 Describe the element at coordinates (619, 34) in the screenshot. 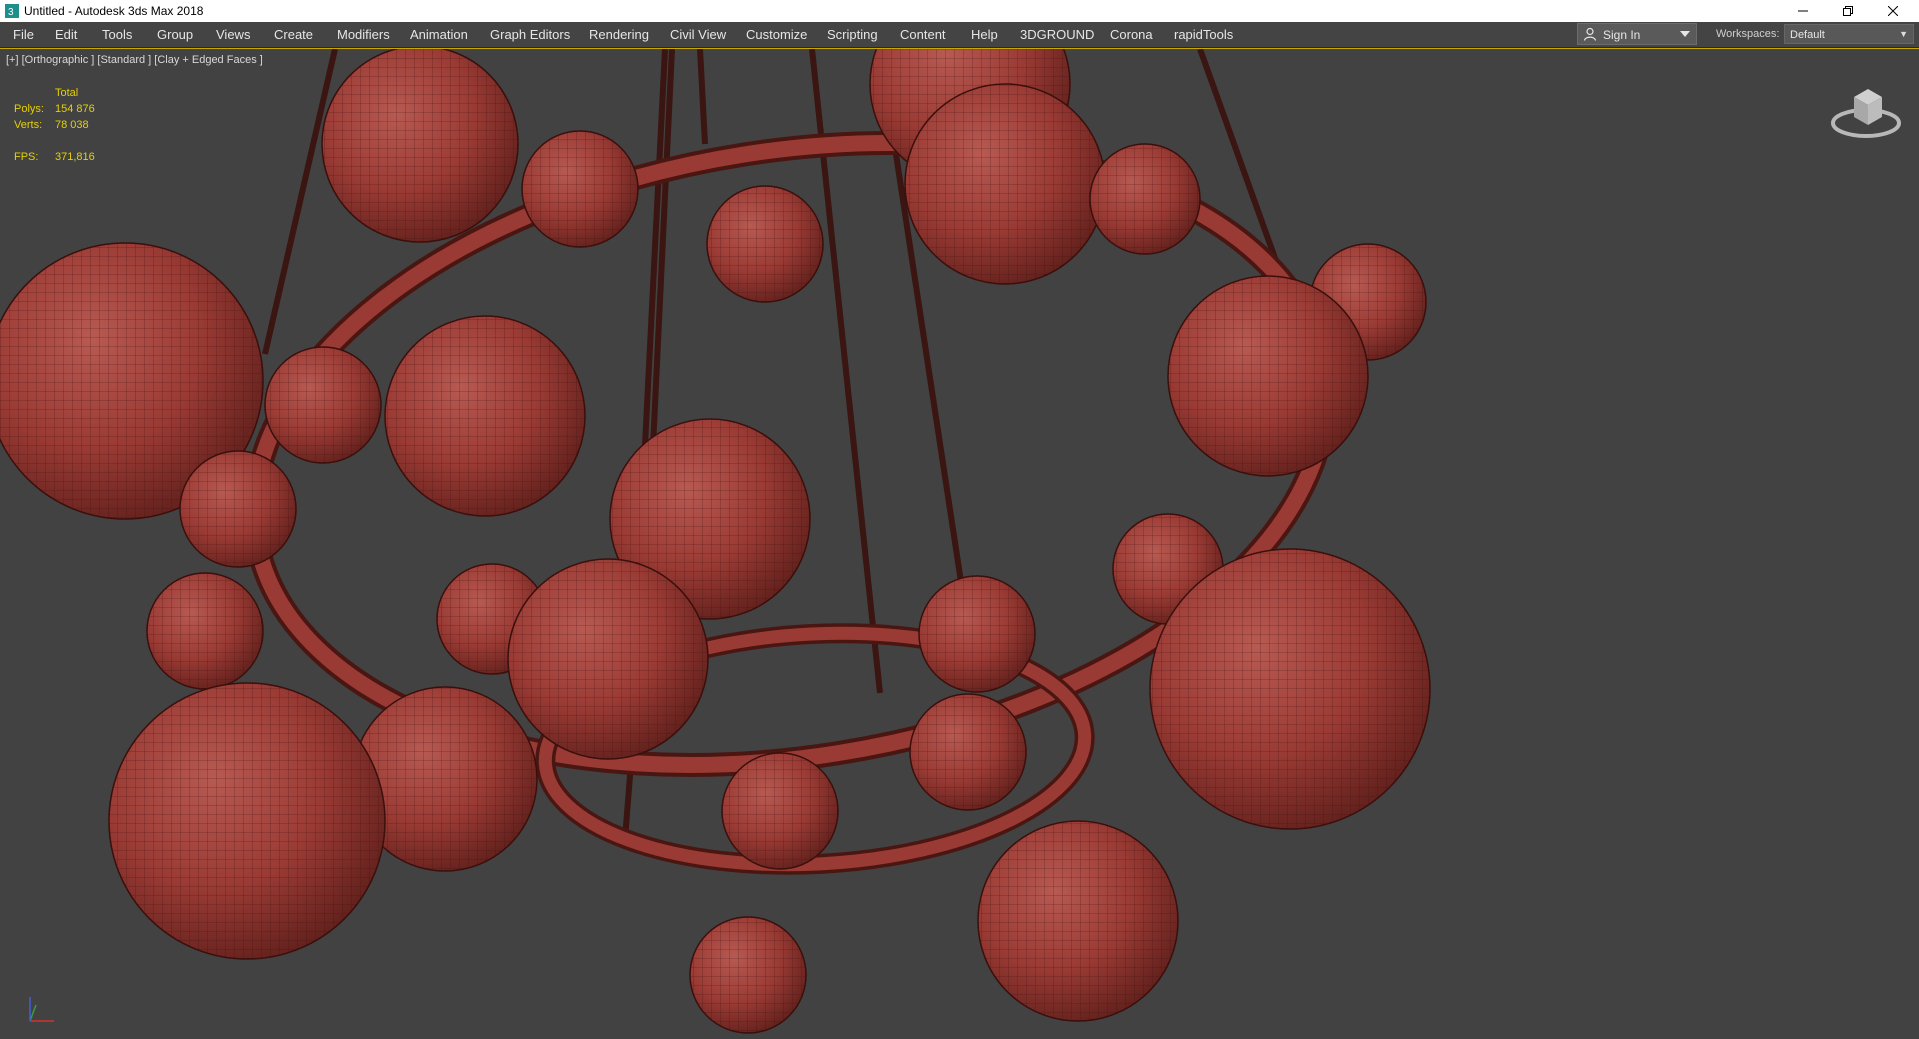

I see `menu-rendering: Rendering` at that location.